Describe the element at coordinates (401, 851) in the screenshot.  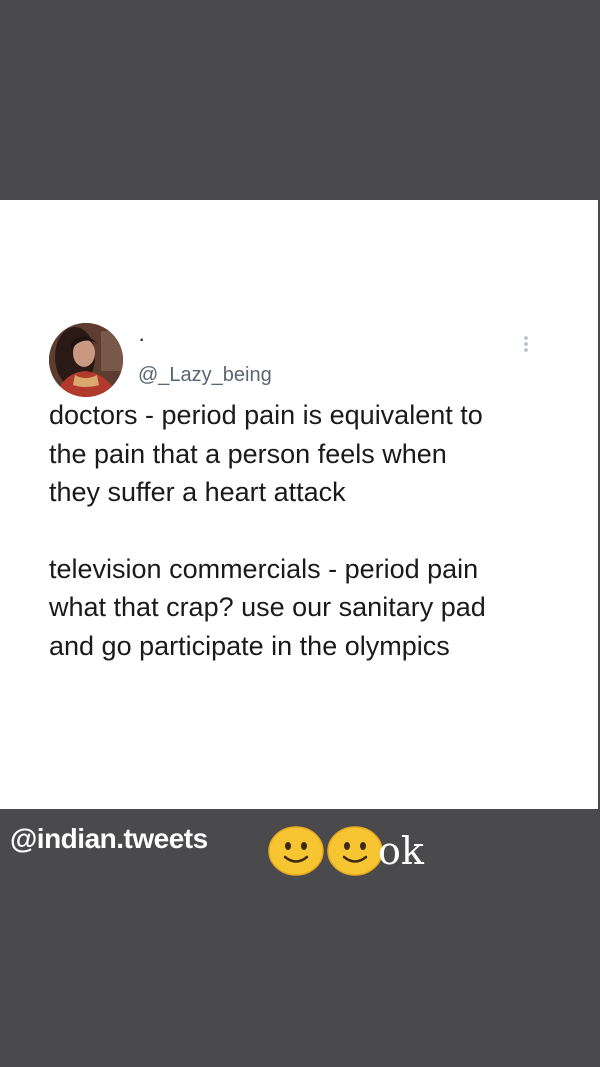
I see `sticker-text: ok` at that location.